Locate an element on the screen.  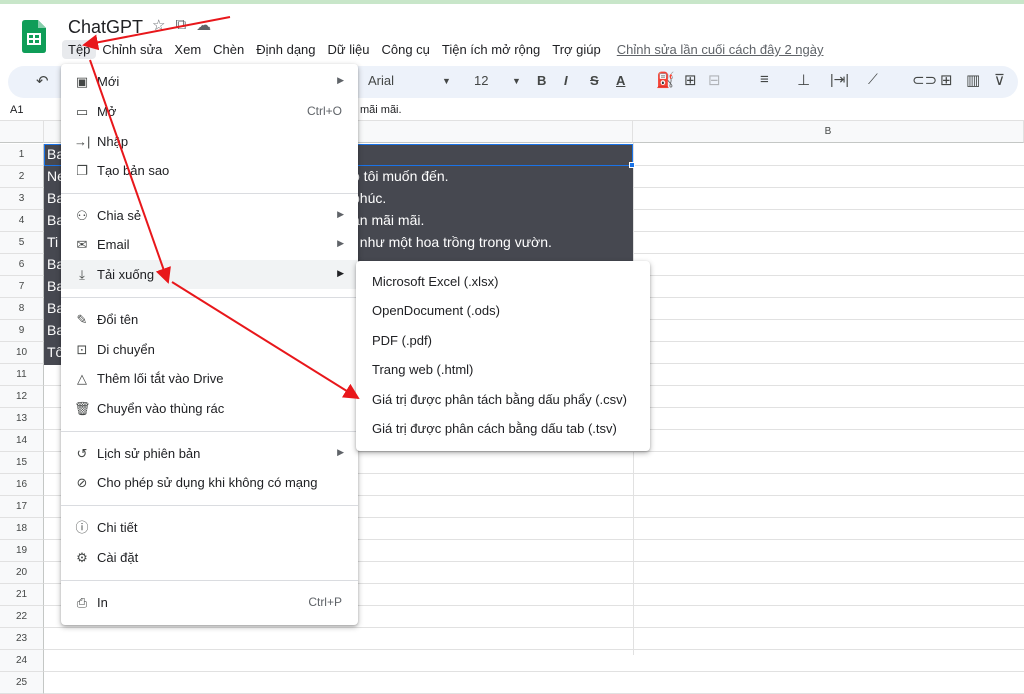
row-header: 3 is located at coordinates (22, 199).